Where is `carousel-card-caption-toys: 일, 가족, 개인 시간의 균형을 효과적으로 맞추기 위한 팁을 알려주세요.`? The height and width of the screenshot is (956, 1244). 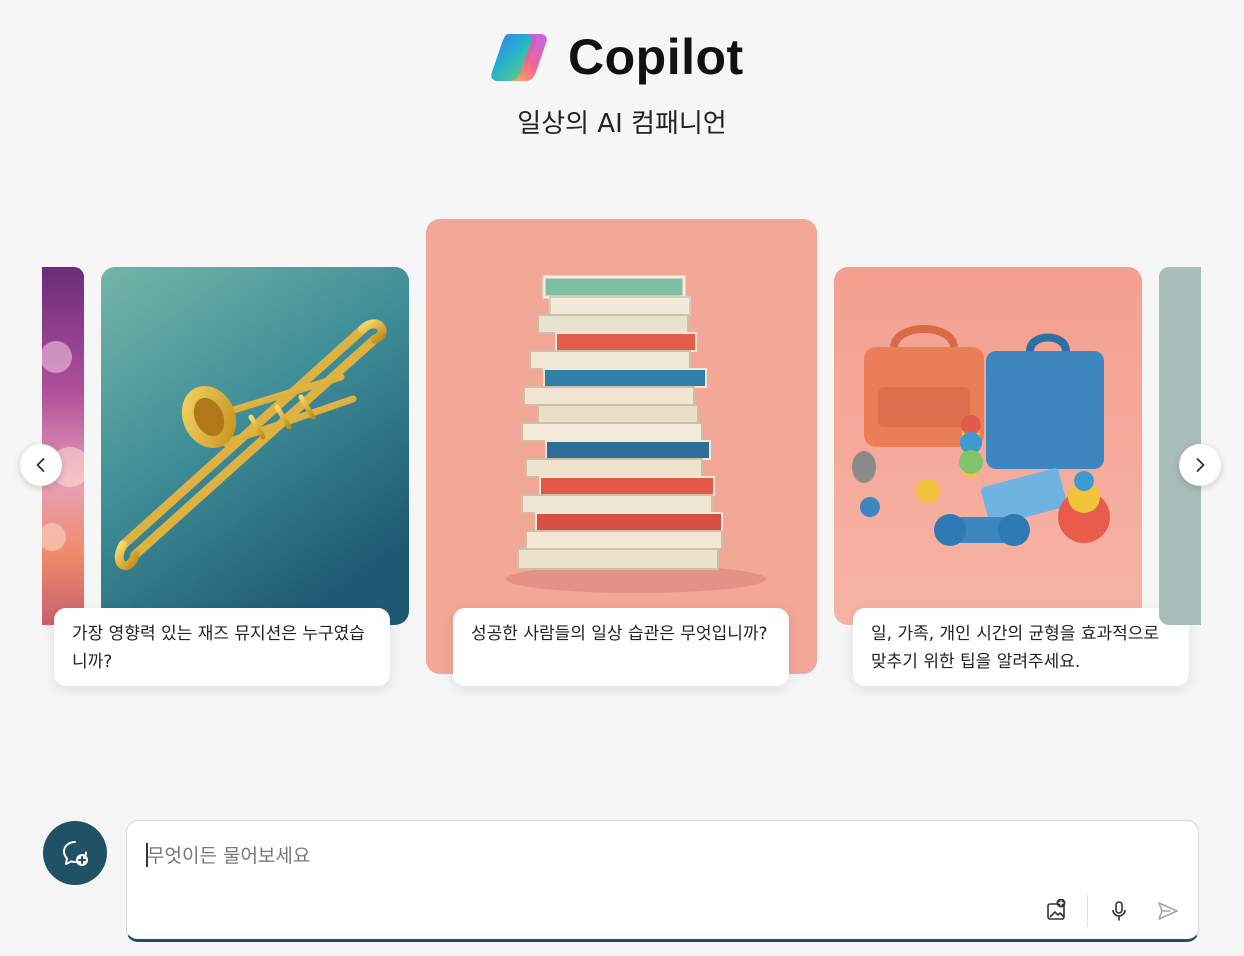 carousel-card-caption-toys: 일, 가족, 개인 시간의 균형을 효과적으로 맞추기 위한 팁을 알려주세요. is located at coordinates (1021, 647).